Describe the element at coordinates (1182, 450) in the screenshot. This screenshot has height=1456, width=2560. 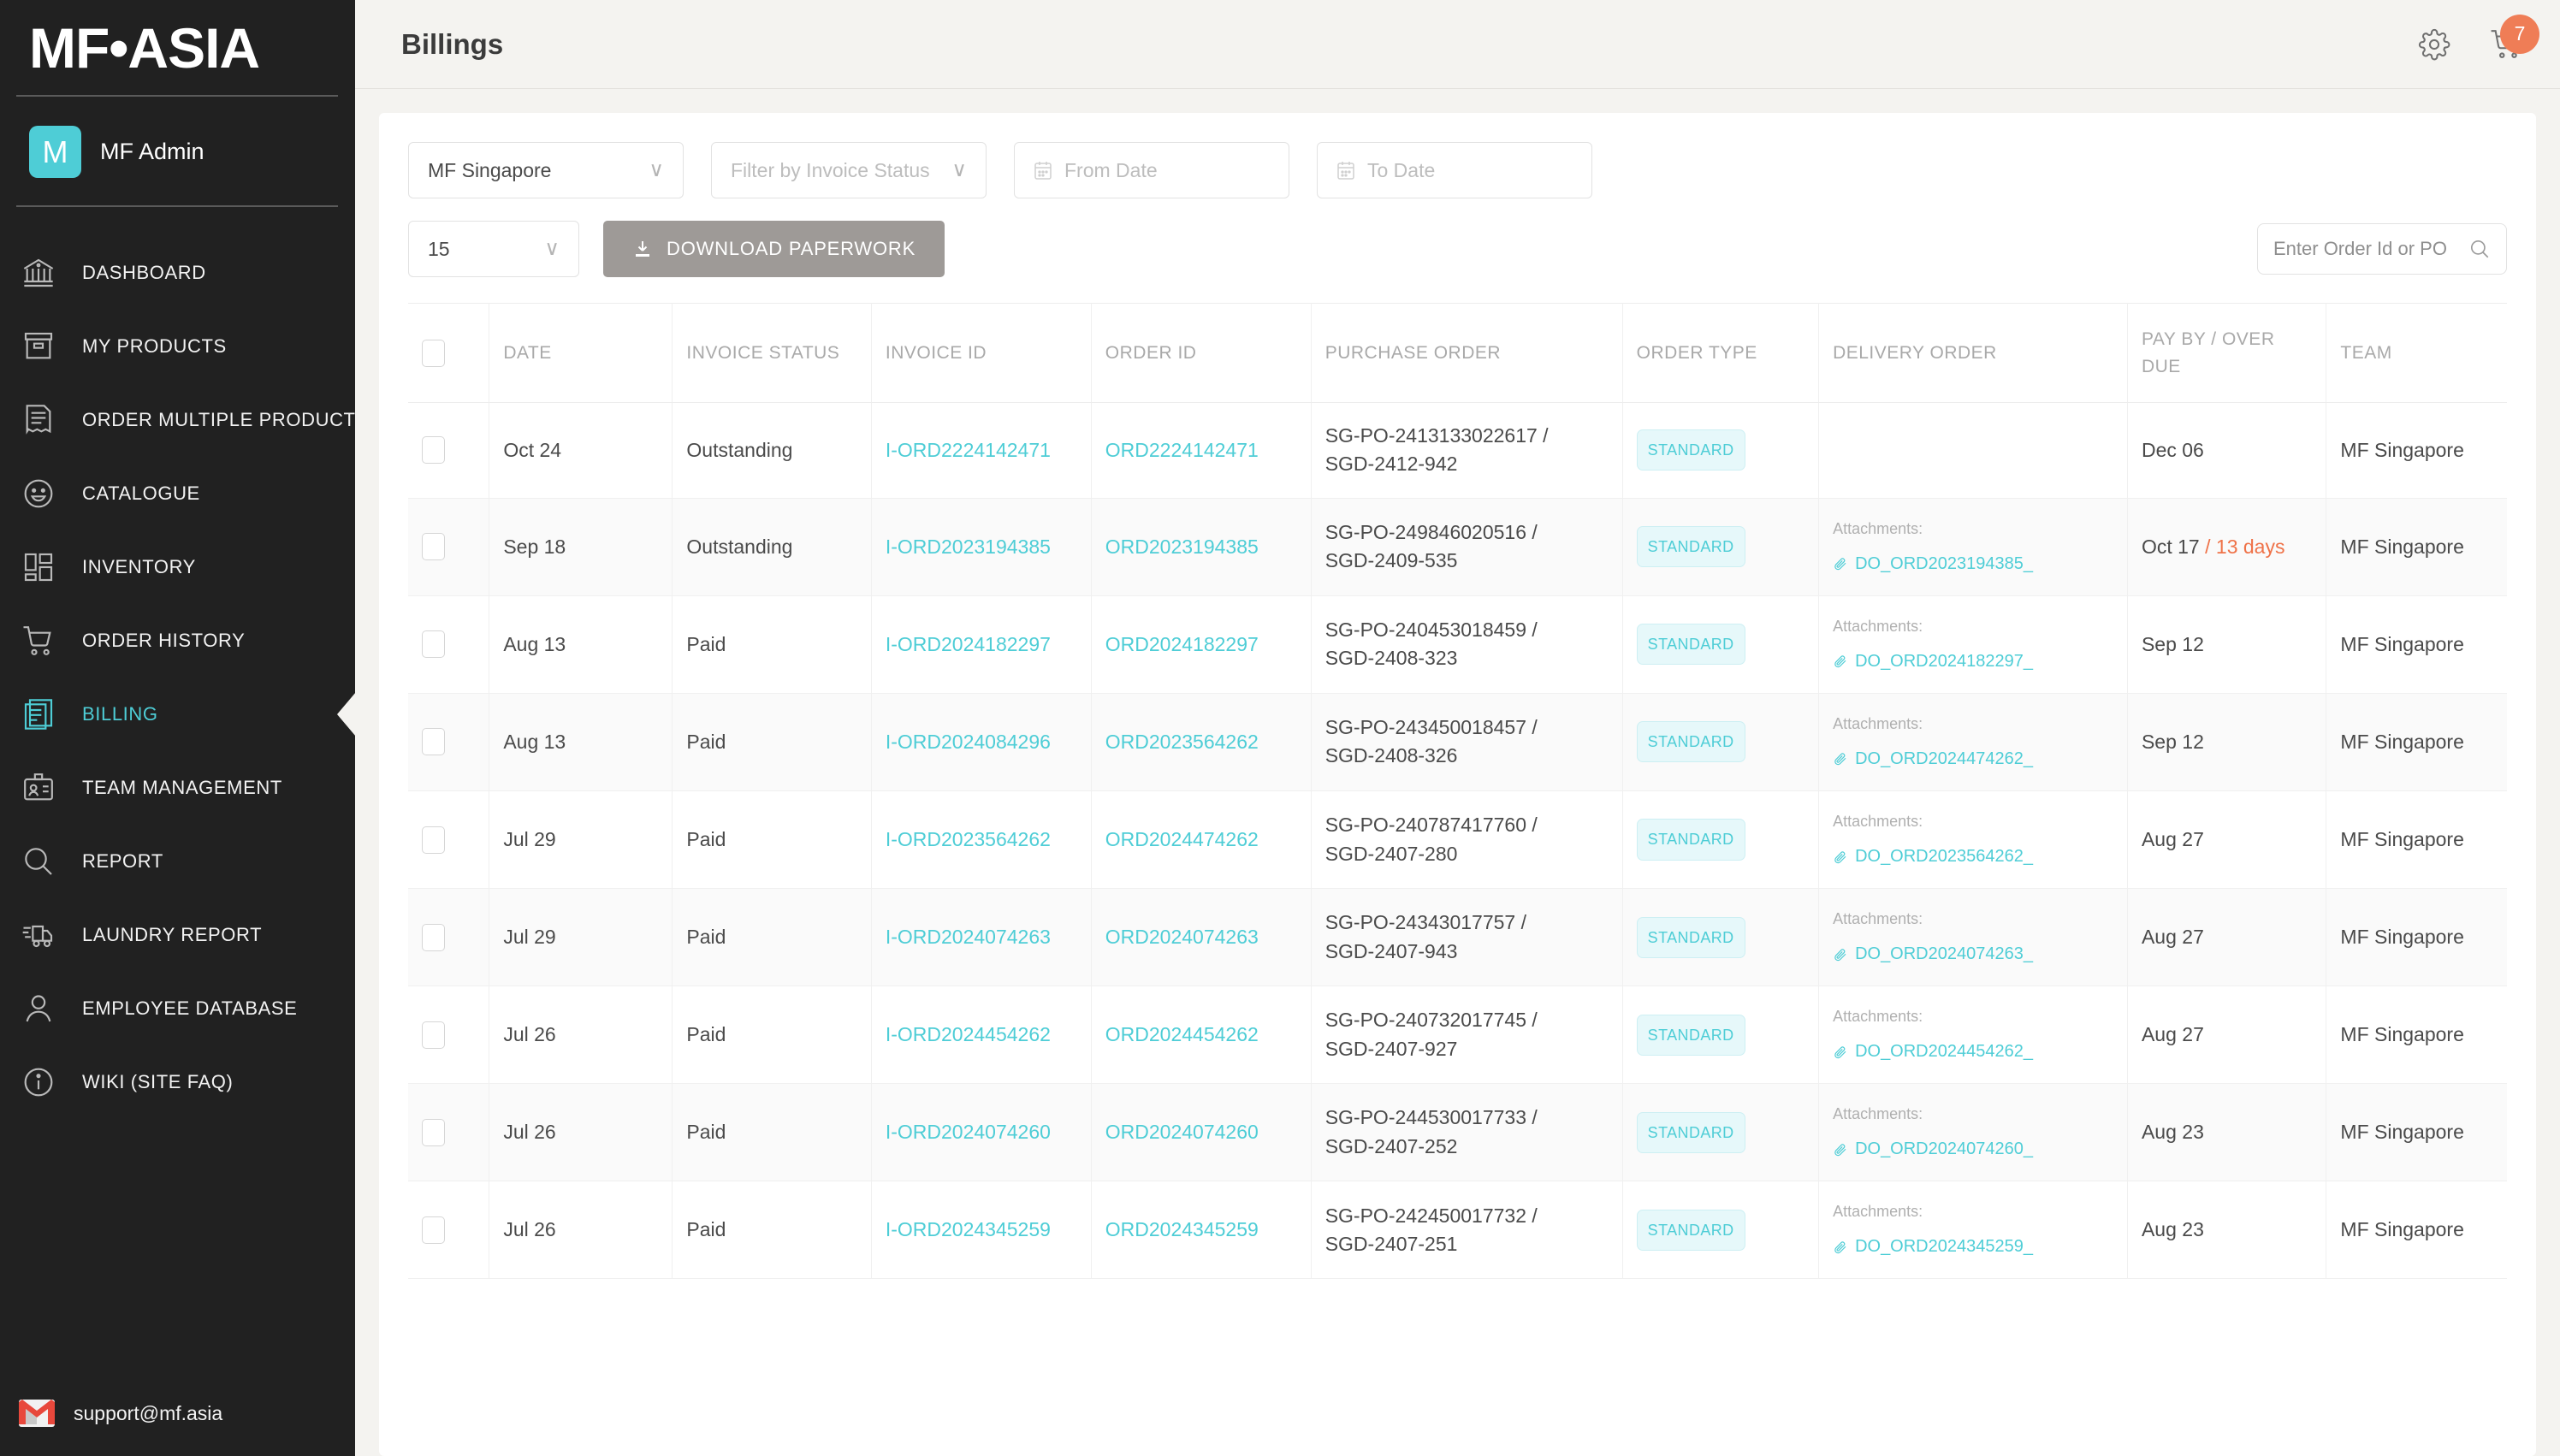
I see `order-id-link: ORD2224142471` at that location.